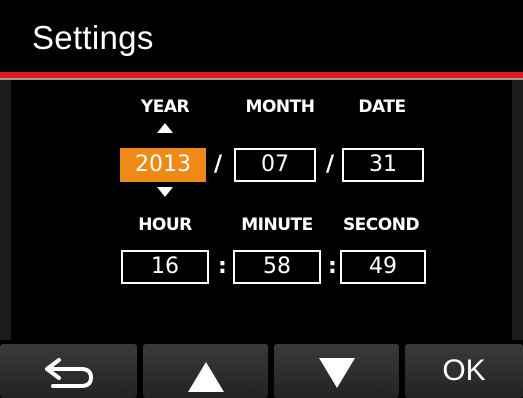  I want to click on date-field: 31, so click(383, 165).